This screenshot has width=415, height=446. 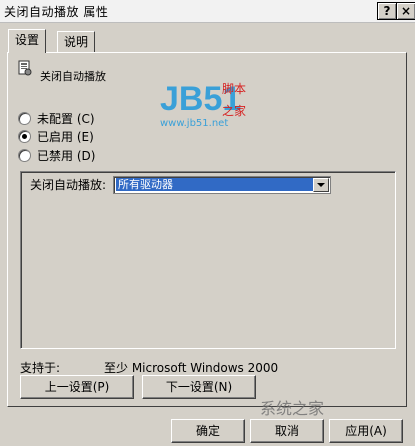 I want to click on tab-settings: 设置, so click(x=27, y=41).